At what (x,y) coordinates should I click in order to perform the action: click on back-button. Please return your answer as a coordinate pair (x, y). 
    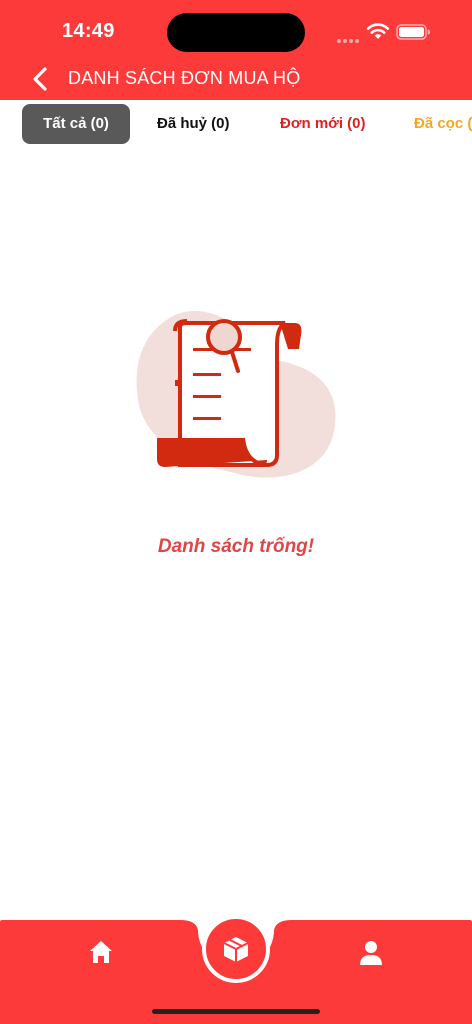
    Looking at the image, I should click on (41, 79).